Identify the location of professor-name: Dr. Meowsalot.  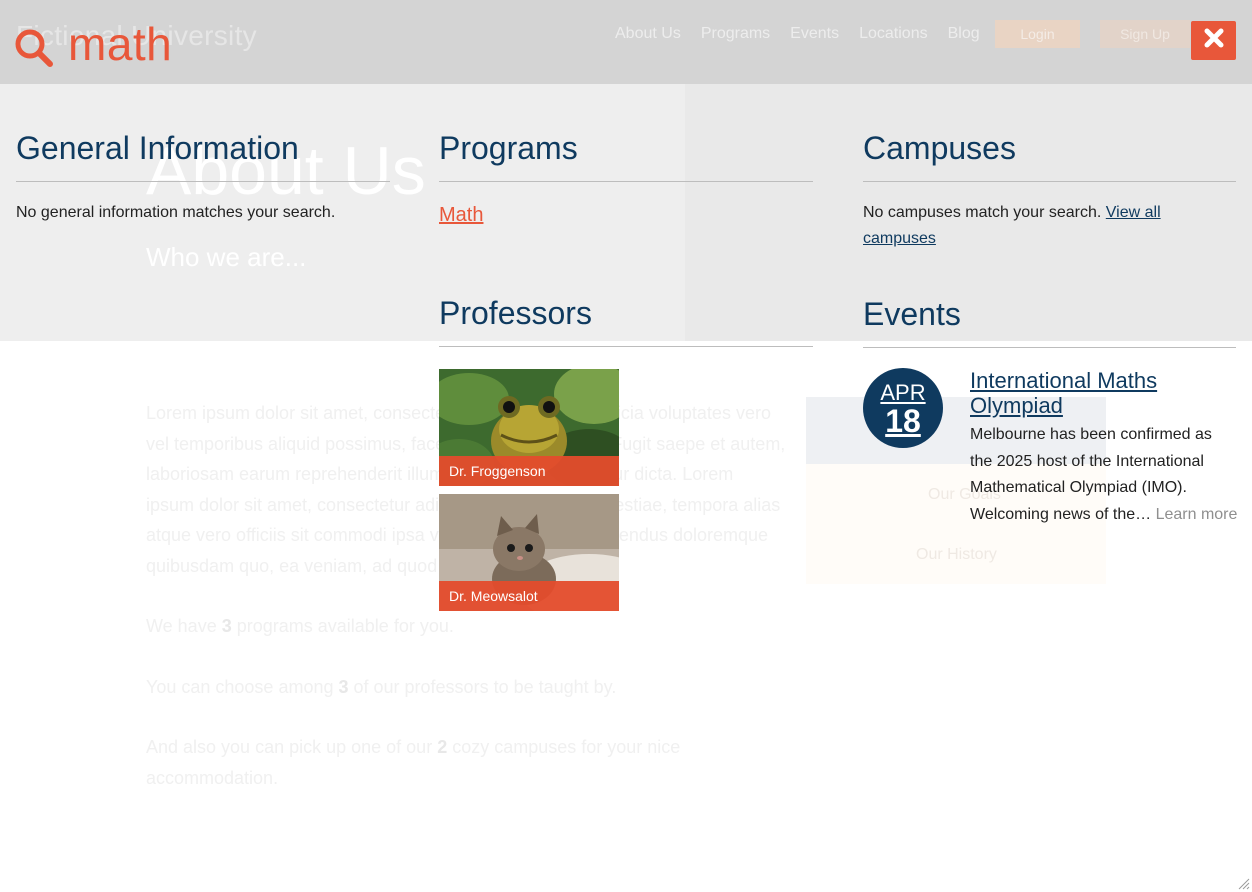
(529, 596).